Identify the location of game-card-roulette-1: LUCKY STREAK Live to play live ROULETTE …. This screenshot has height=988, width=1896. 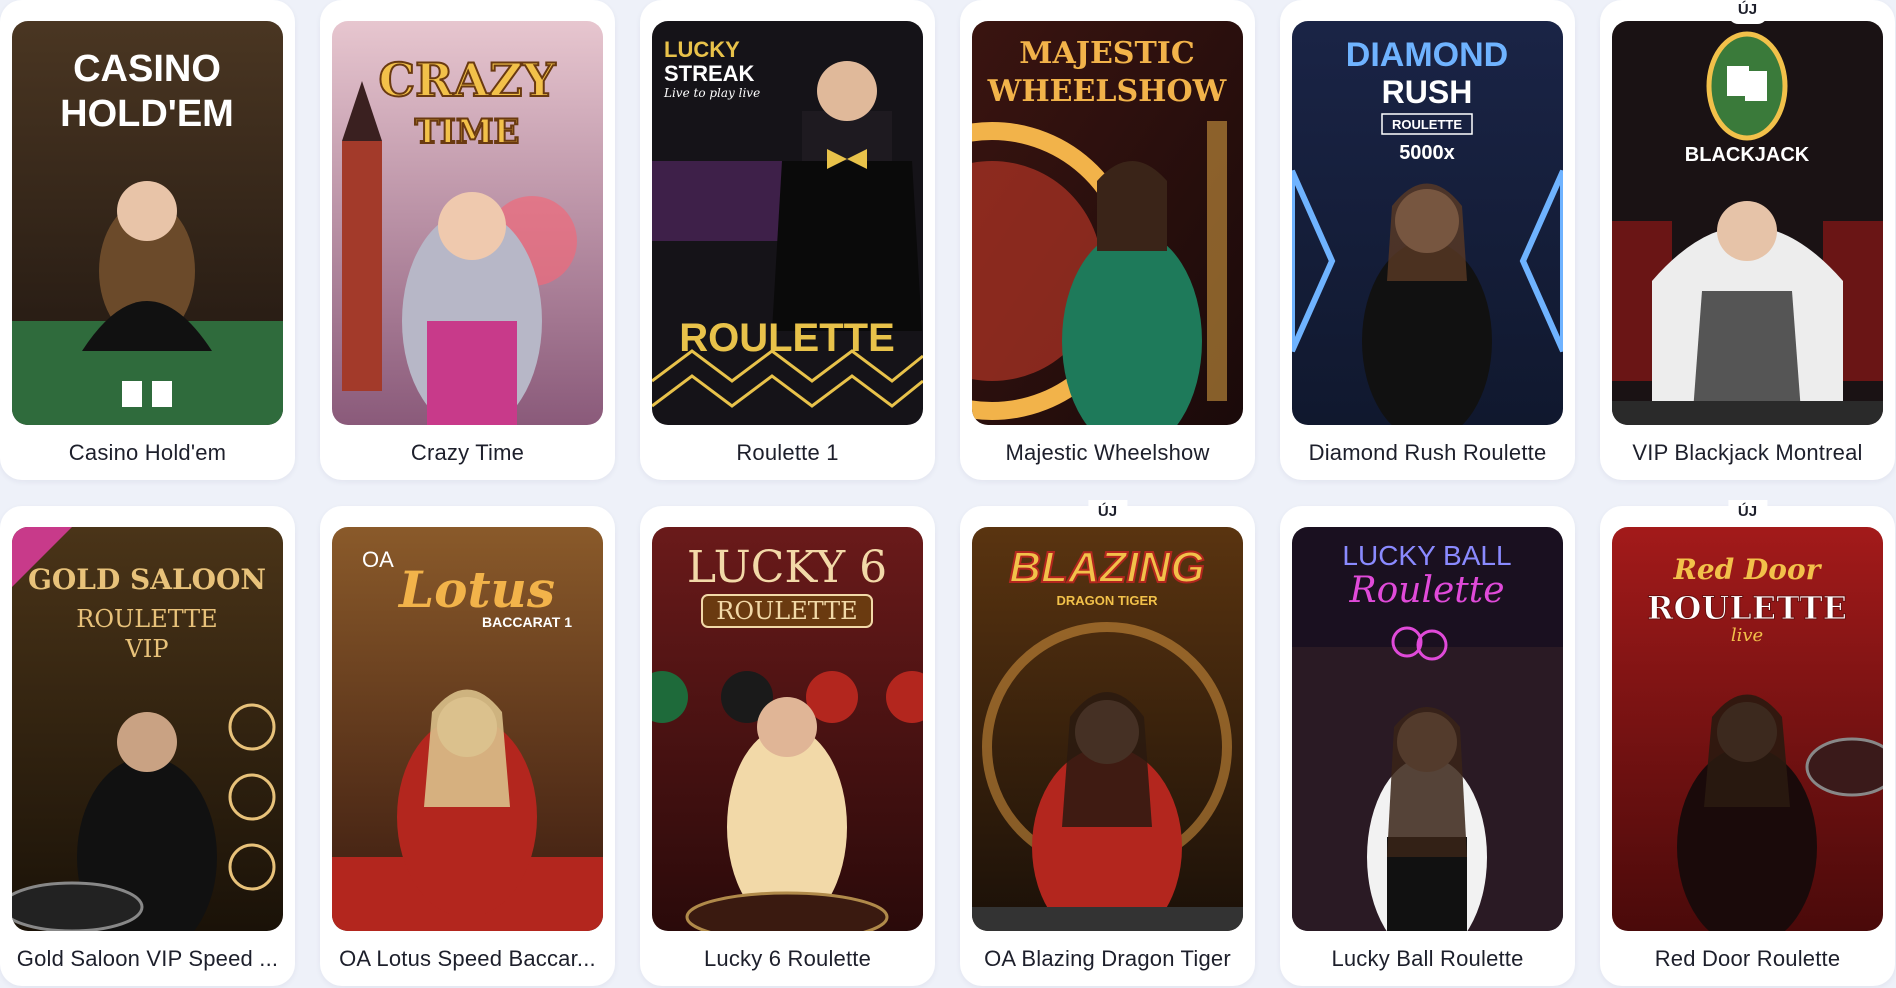
(787, 240).